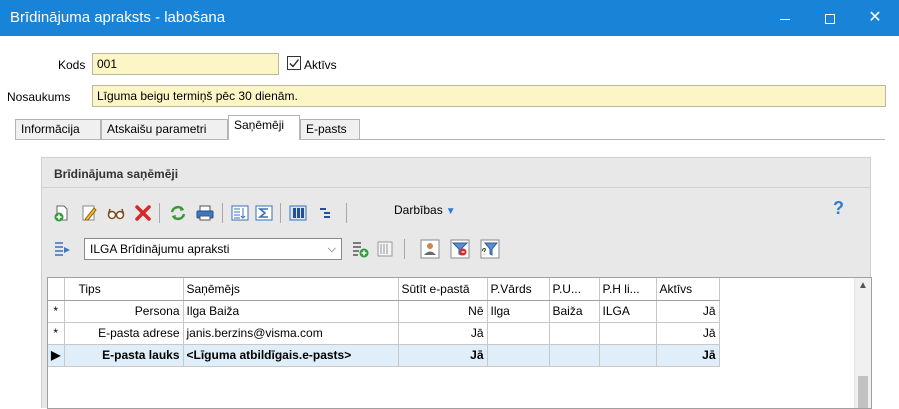 The width and height of the screenshot is (899, 409). I want to click on columns-button, so click(298, 213).